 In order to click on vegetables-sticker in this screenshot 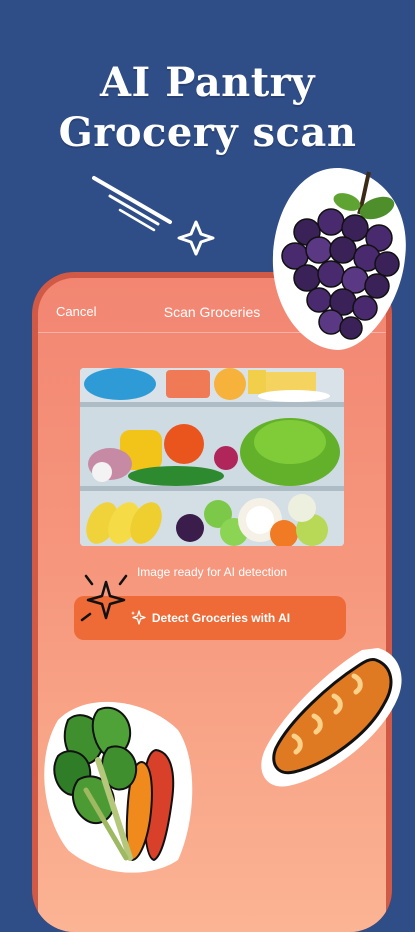, I will do `click(118, 787)`.